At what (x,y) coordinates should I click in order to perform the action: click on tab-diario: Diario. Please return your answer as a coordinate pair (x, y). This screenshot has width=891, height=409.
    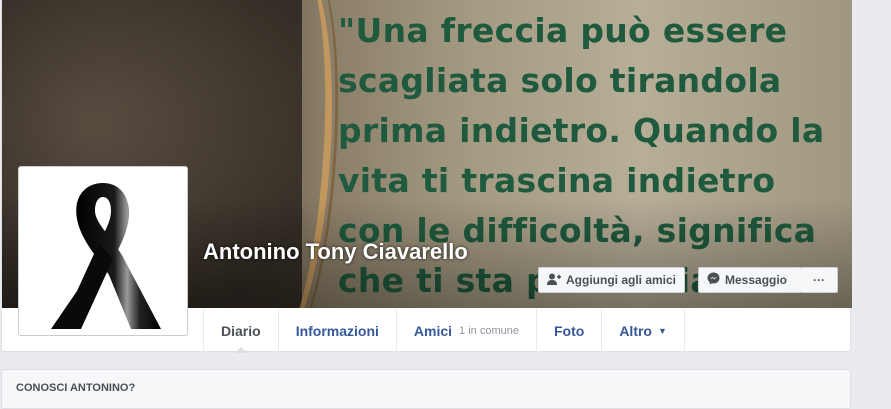
    Looking at the image, I should click on (241, 331).